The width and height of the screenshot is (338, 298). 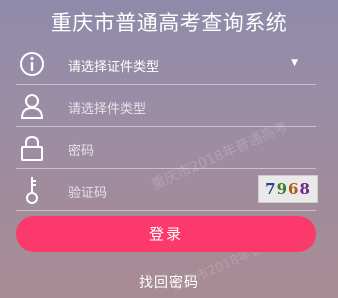 I want to click on id-type-select-value: 请选择证件类型, so click(x=114, y=67).